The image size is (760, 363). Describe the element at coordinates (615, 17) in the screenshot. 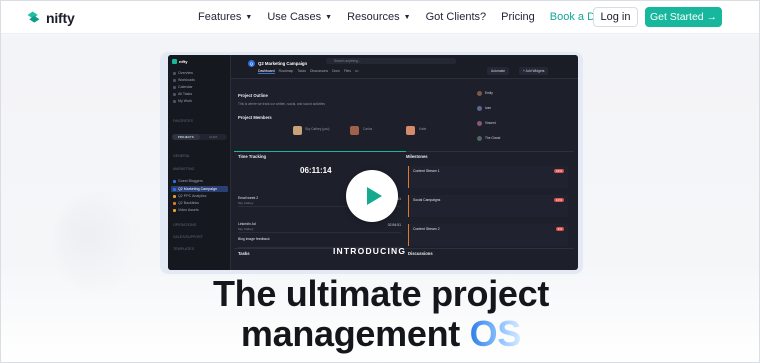

I see `login-button: Log in` at that location.